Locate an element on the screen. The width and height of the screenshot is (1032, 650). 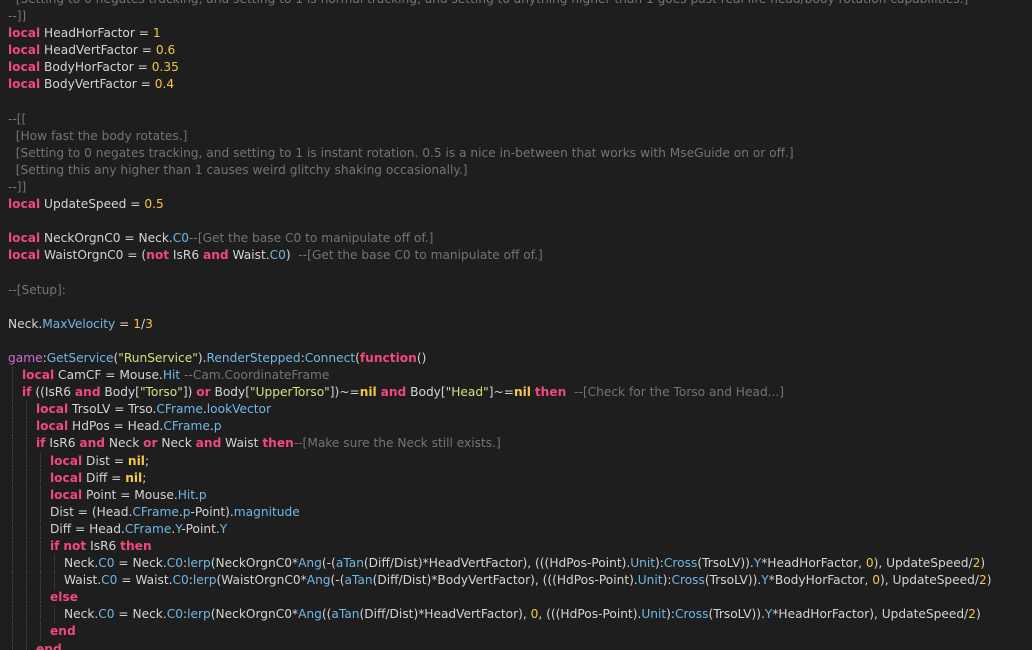
code-token: HeadVertFactor = is located at coordinates (98, 50).